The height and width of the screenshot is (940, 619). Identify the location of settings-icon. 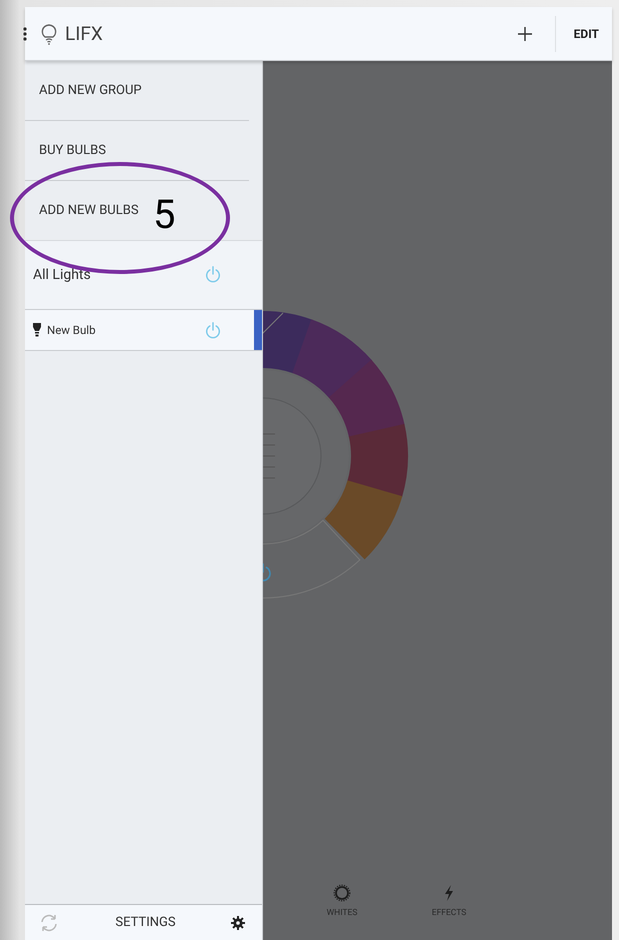
(238, 923).